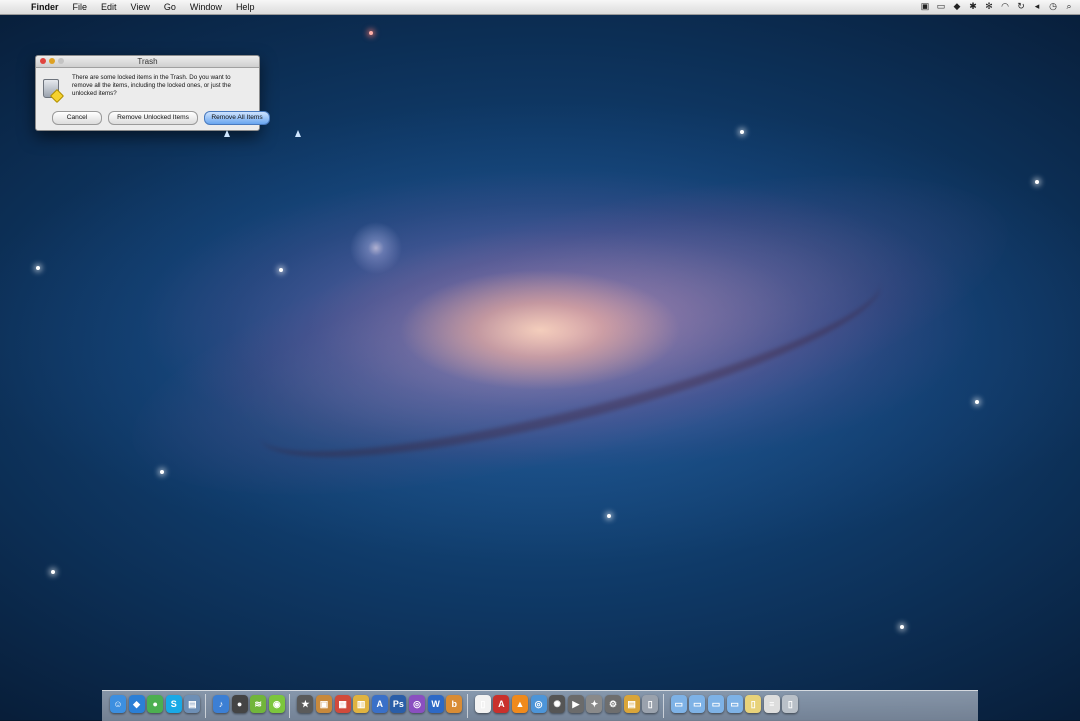 The image size is (1080, 721). What do you see at coordinates (613, 704) in the screenshot?
I see `utility-icon: ⚙` at bounding box center [613, 704].